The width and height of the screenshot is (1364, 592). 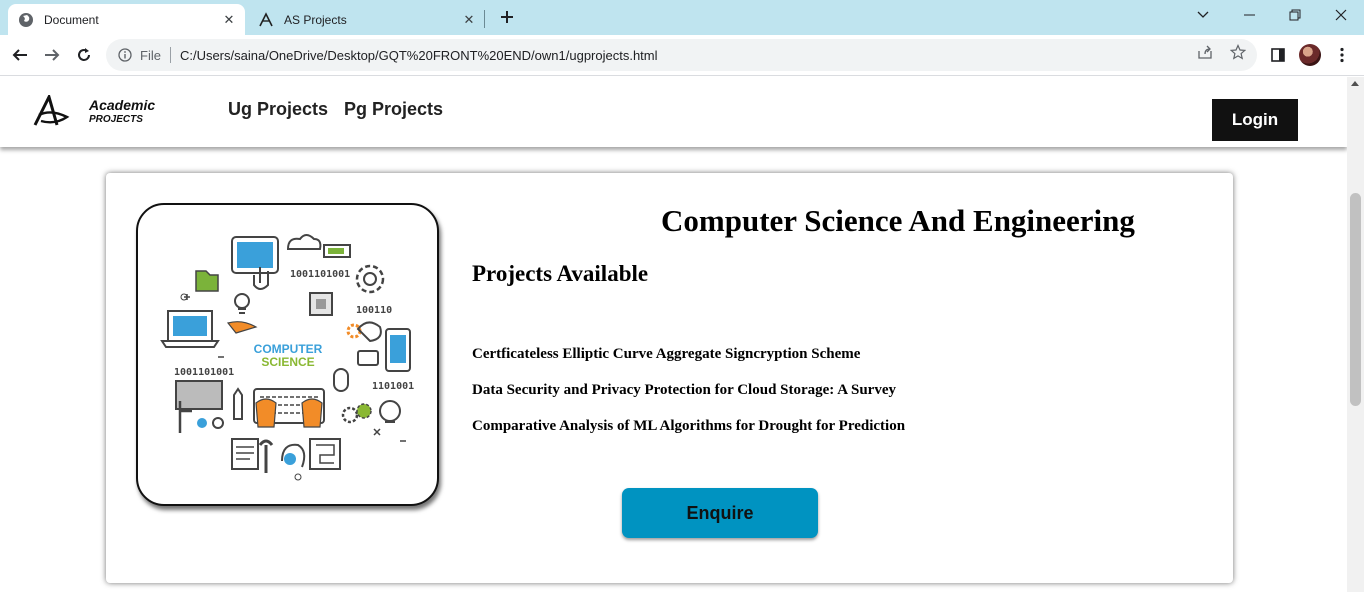 What do you see at coordinates (1249, 15) in the screenshot?
I see `minimize-icon` at bounding box center [1249, 15].